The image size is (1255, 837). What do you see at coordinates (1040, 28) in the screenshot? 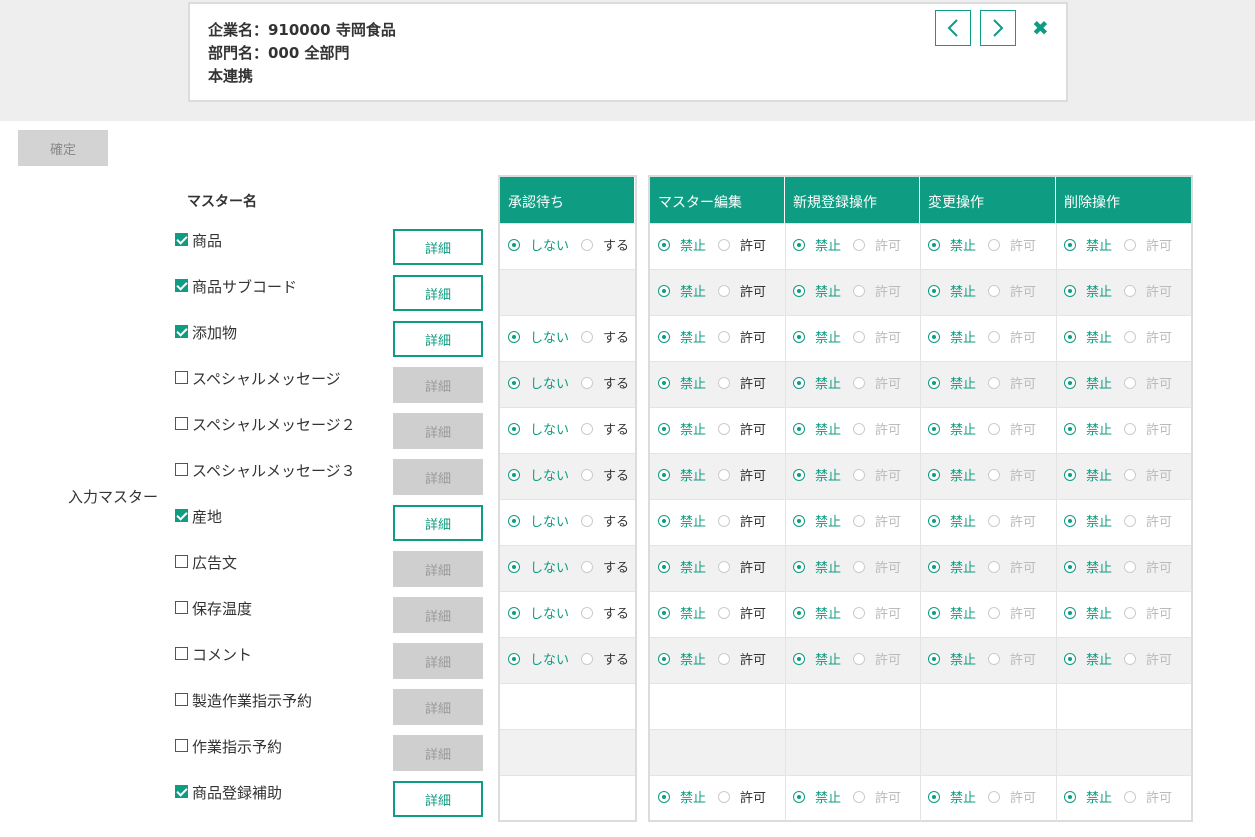
I see `close-icon: ✖` at bounding box center [1040, 28].